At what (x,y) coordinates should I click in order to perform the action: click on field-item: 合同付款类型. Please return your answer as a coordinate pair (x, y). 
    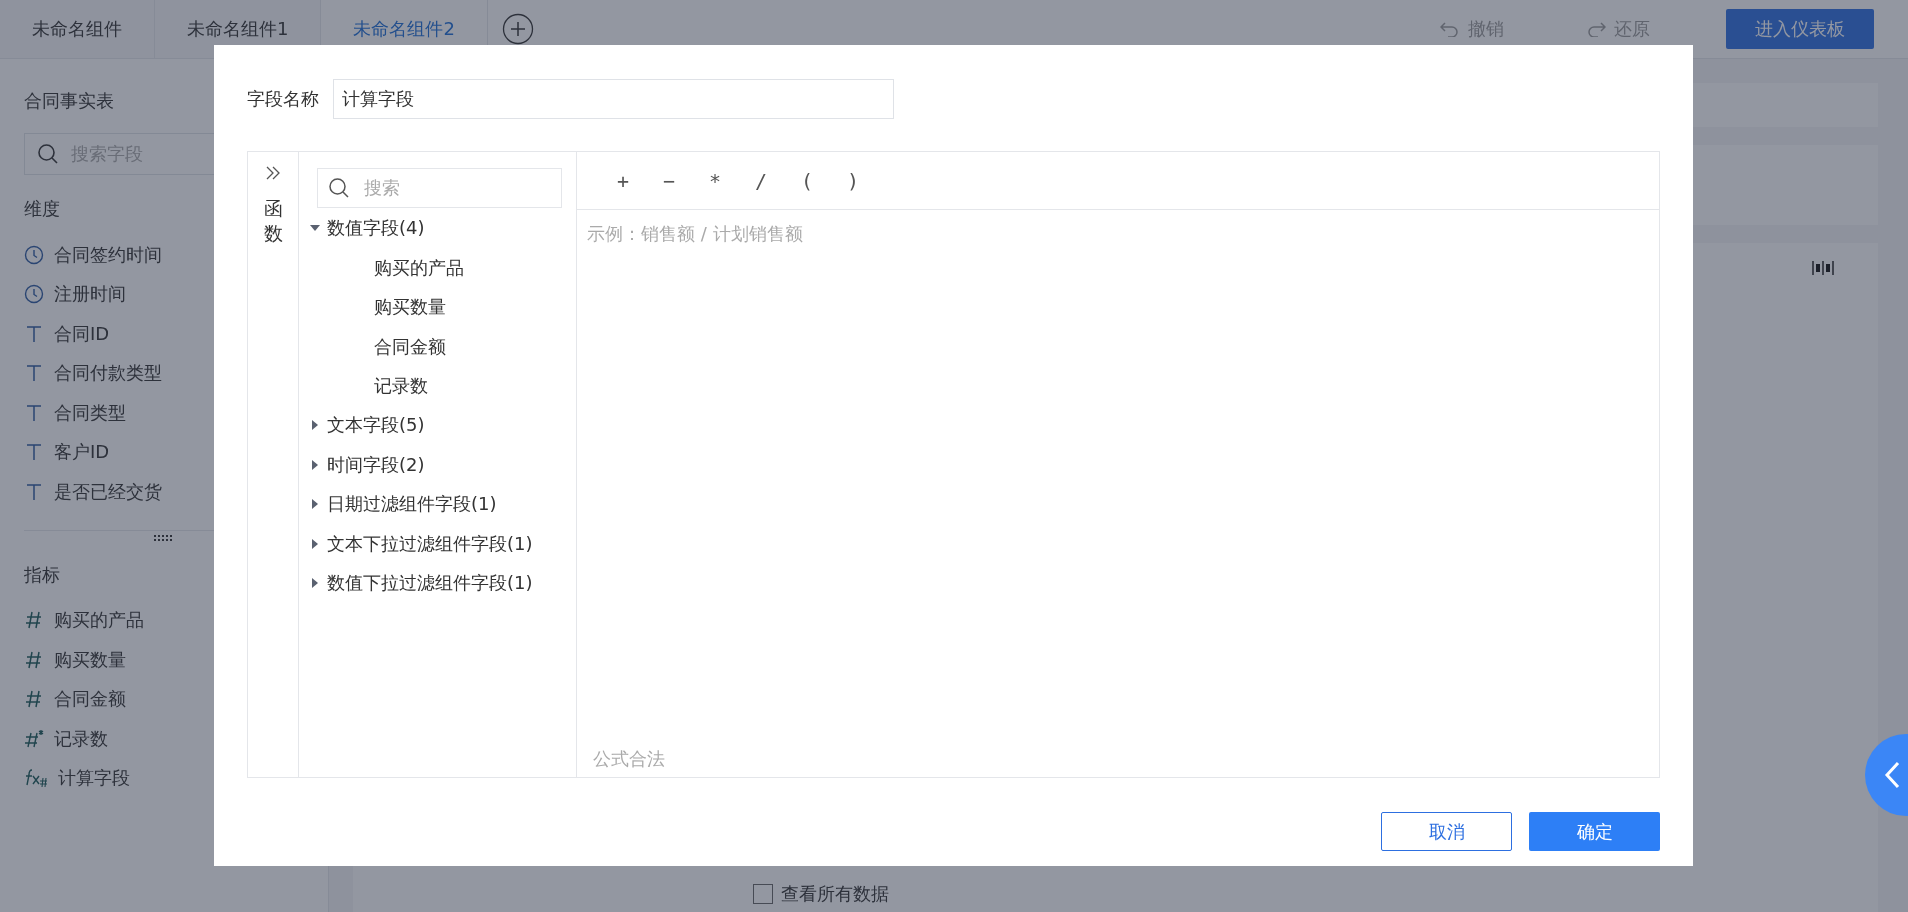
    Looking at the image, I should click on (108, 373).